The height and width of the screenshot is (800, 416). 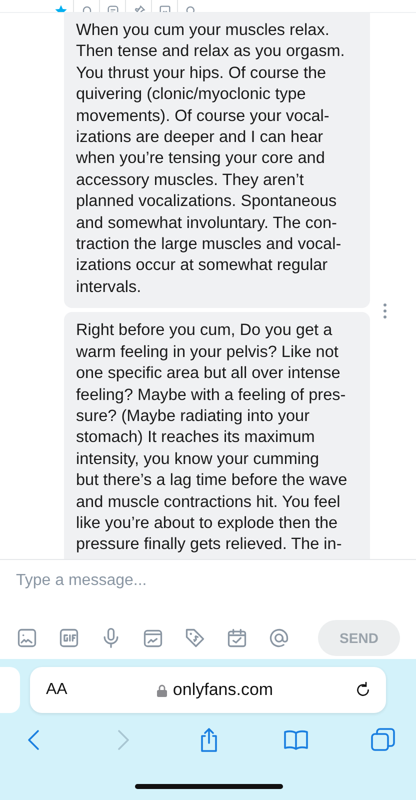 What do you see at coordinates (195, 638) in the screenshot?
I see `price-tag-icon` at bounding box center [195, 638].